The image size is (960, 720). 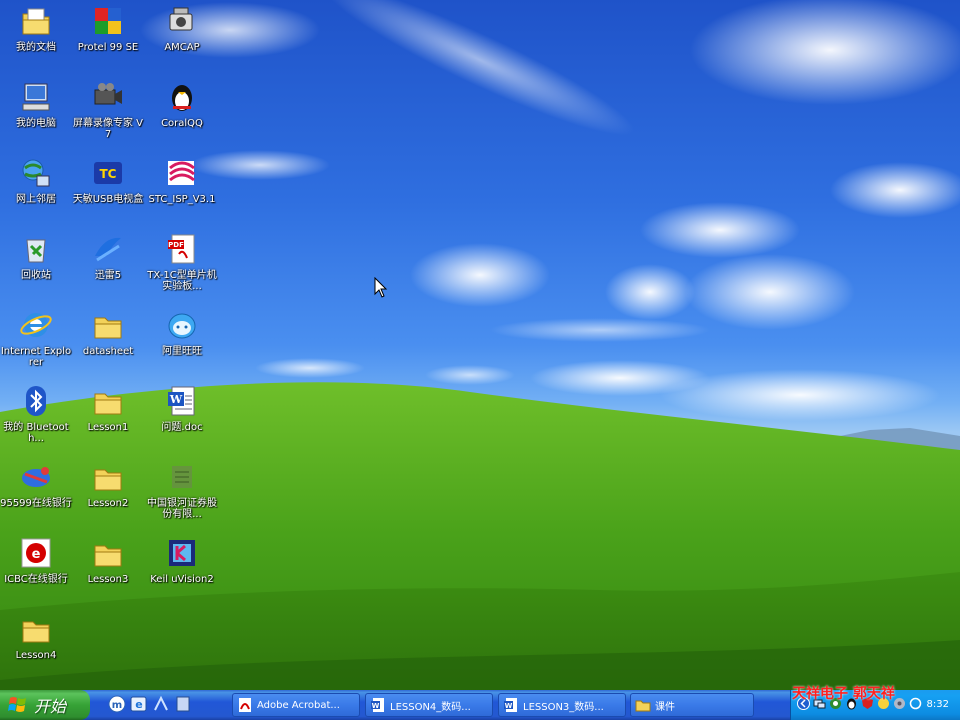 I want to click on media-icon, so click(x=183, y=704).